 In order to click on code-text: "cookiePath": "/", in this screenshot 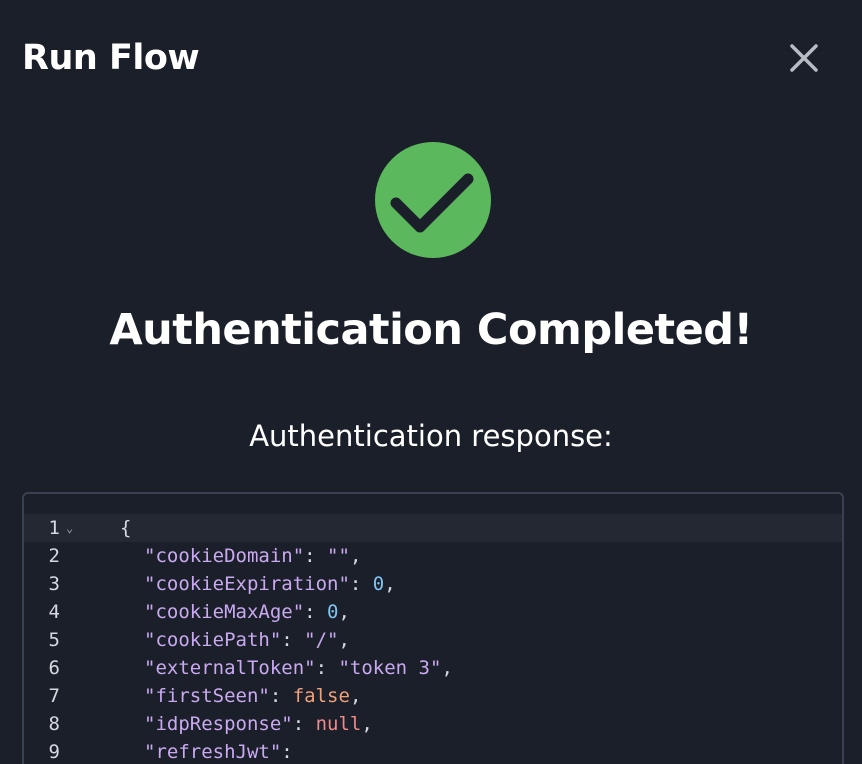, I will do `click(247, 640)`.